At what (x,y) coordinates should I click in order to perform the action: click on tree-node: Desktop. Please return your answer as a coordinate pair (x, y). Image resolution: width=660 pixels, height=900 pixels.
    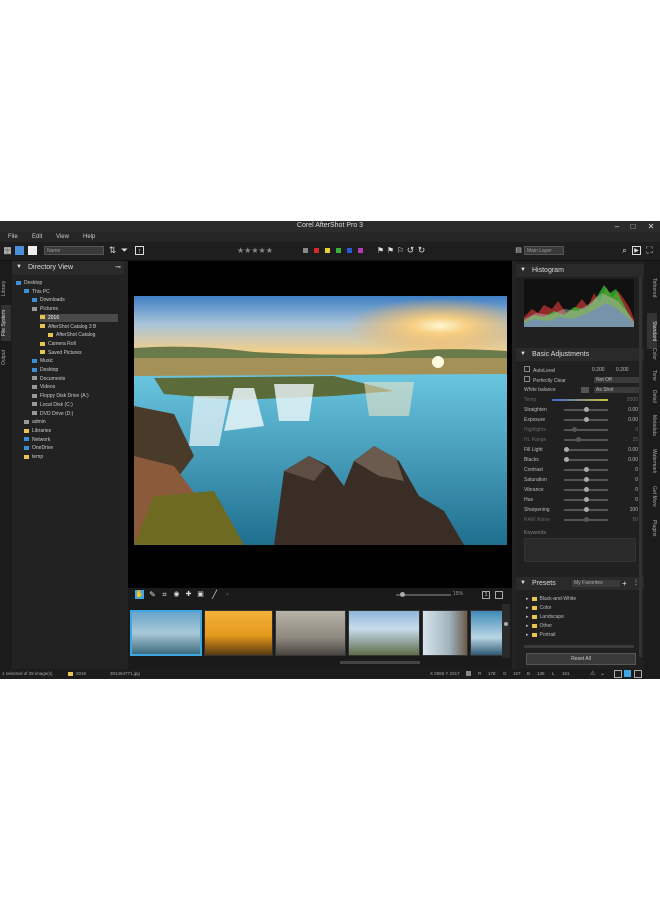
    Looking at the image, I should click on (29, 283).